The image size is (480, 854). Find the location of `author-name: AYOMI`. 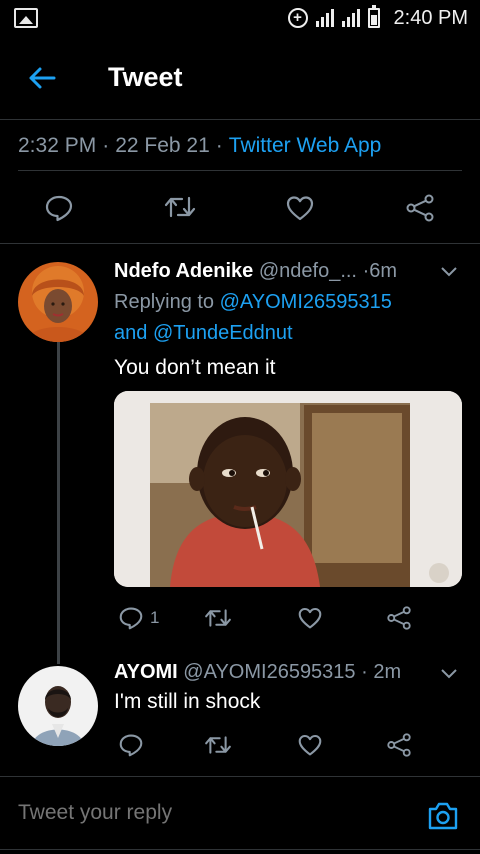

author-name: AYOMI is located at coordinates (146, 672).